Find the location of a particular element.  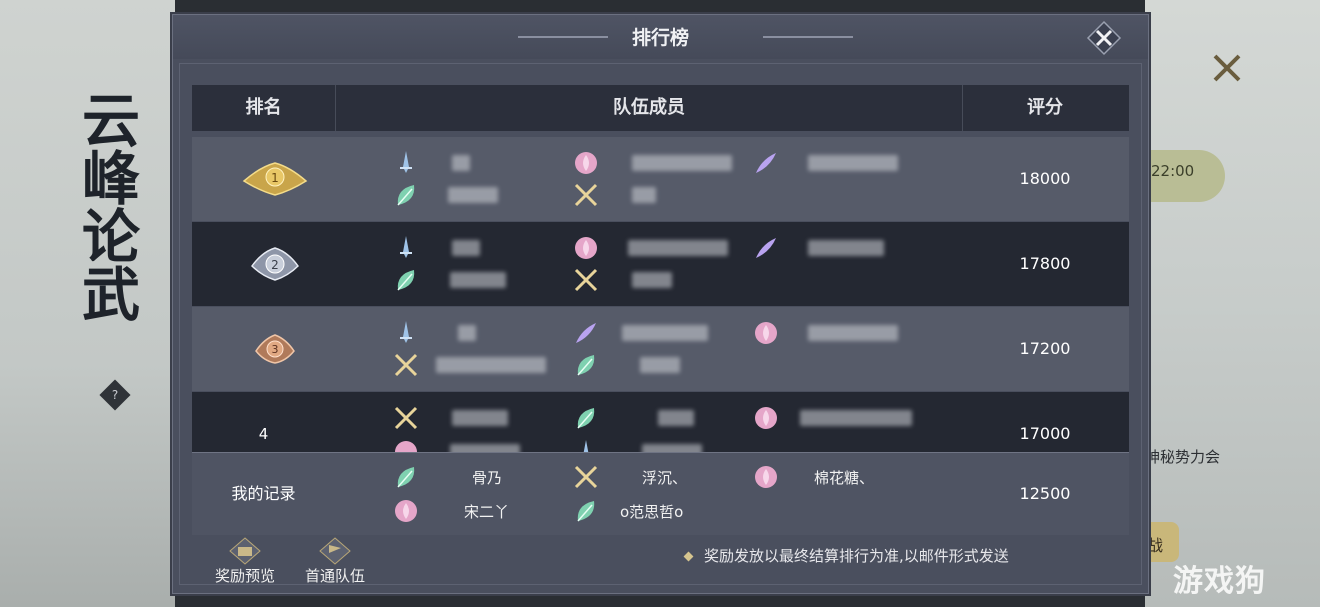

svg-text: 1 is located at coordinates (275, 178).